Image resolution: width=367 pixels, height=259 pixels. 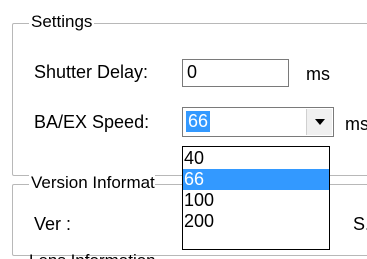 I want to click on dropdown-option-200: 200, so click(x=256, y=221).